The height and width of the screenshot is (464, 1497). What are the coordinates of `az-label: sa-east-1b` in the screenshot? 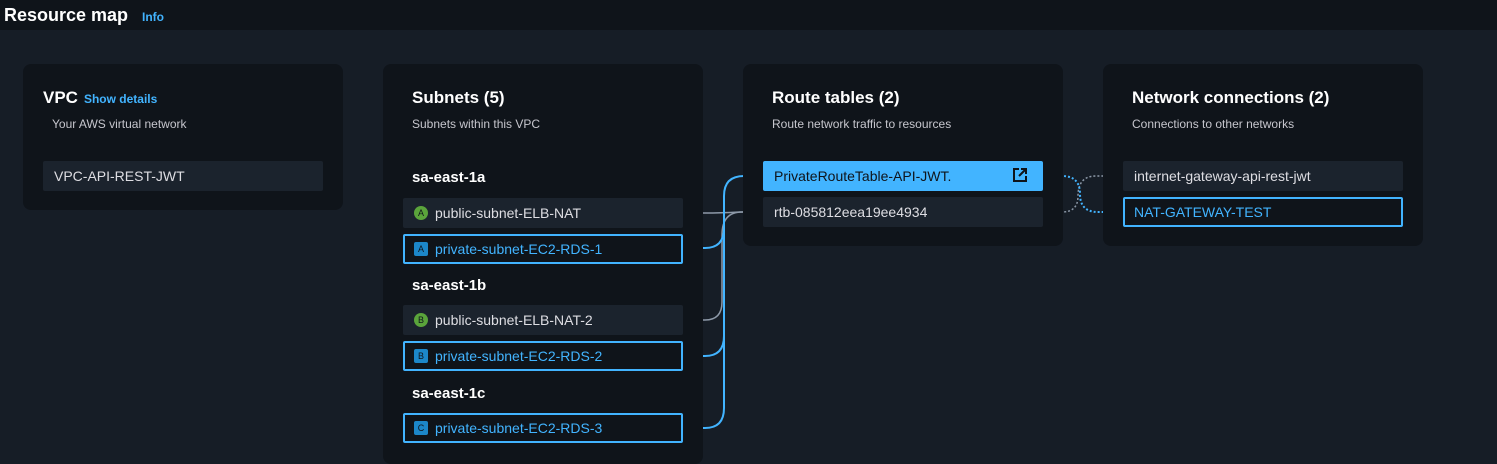 It's located at (449, 285).